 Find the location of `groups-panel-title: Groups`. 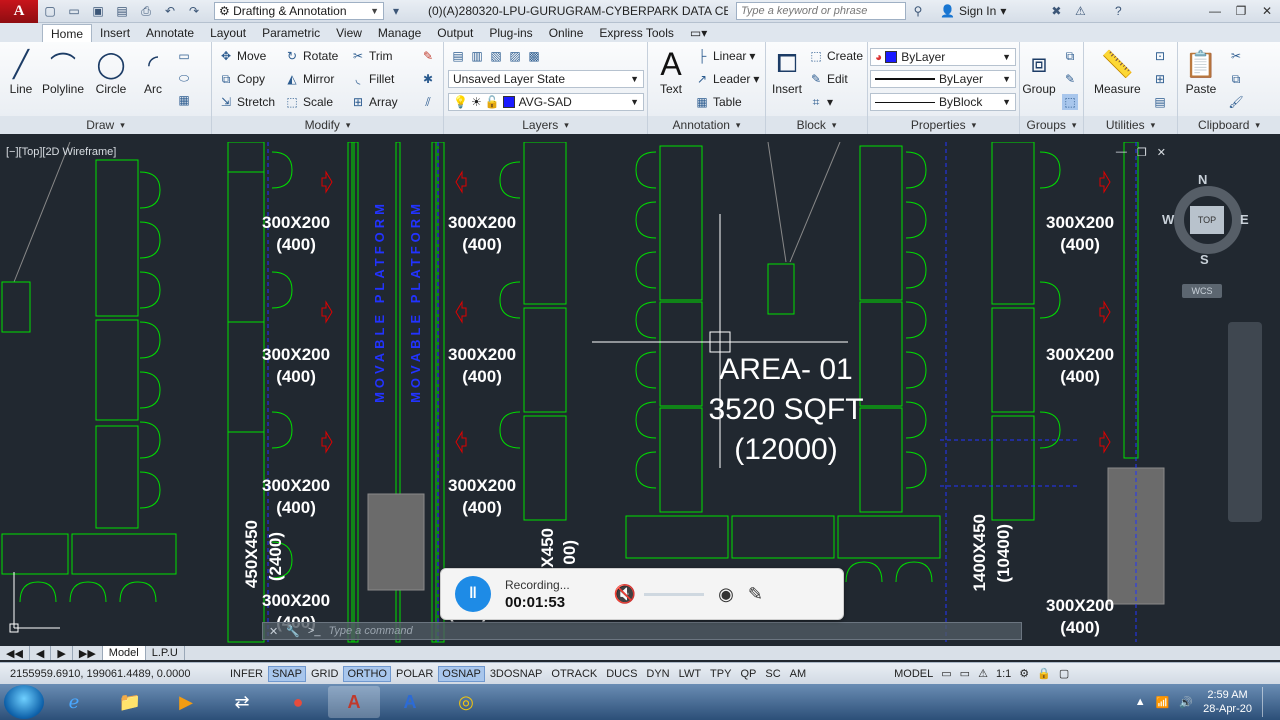

groups-panel-title: Groups is located at coordinates (1051, 125).